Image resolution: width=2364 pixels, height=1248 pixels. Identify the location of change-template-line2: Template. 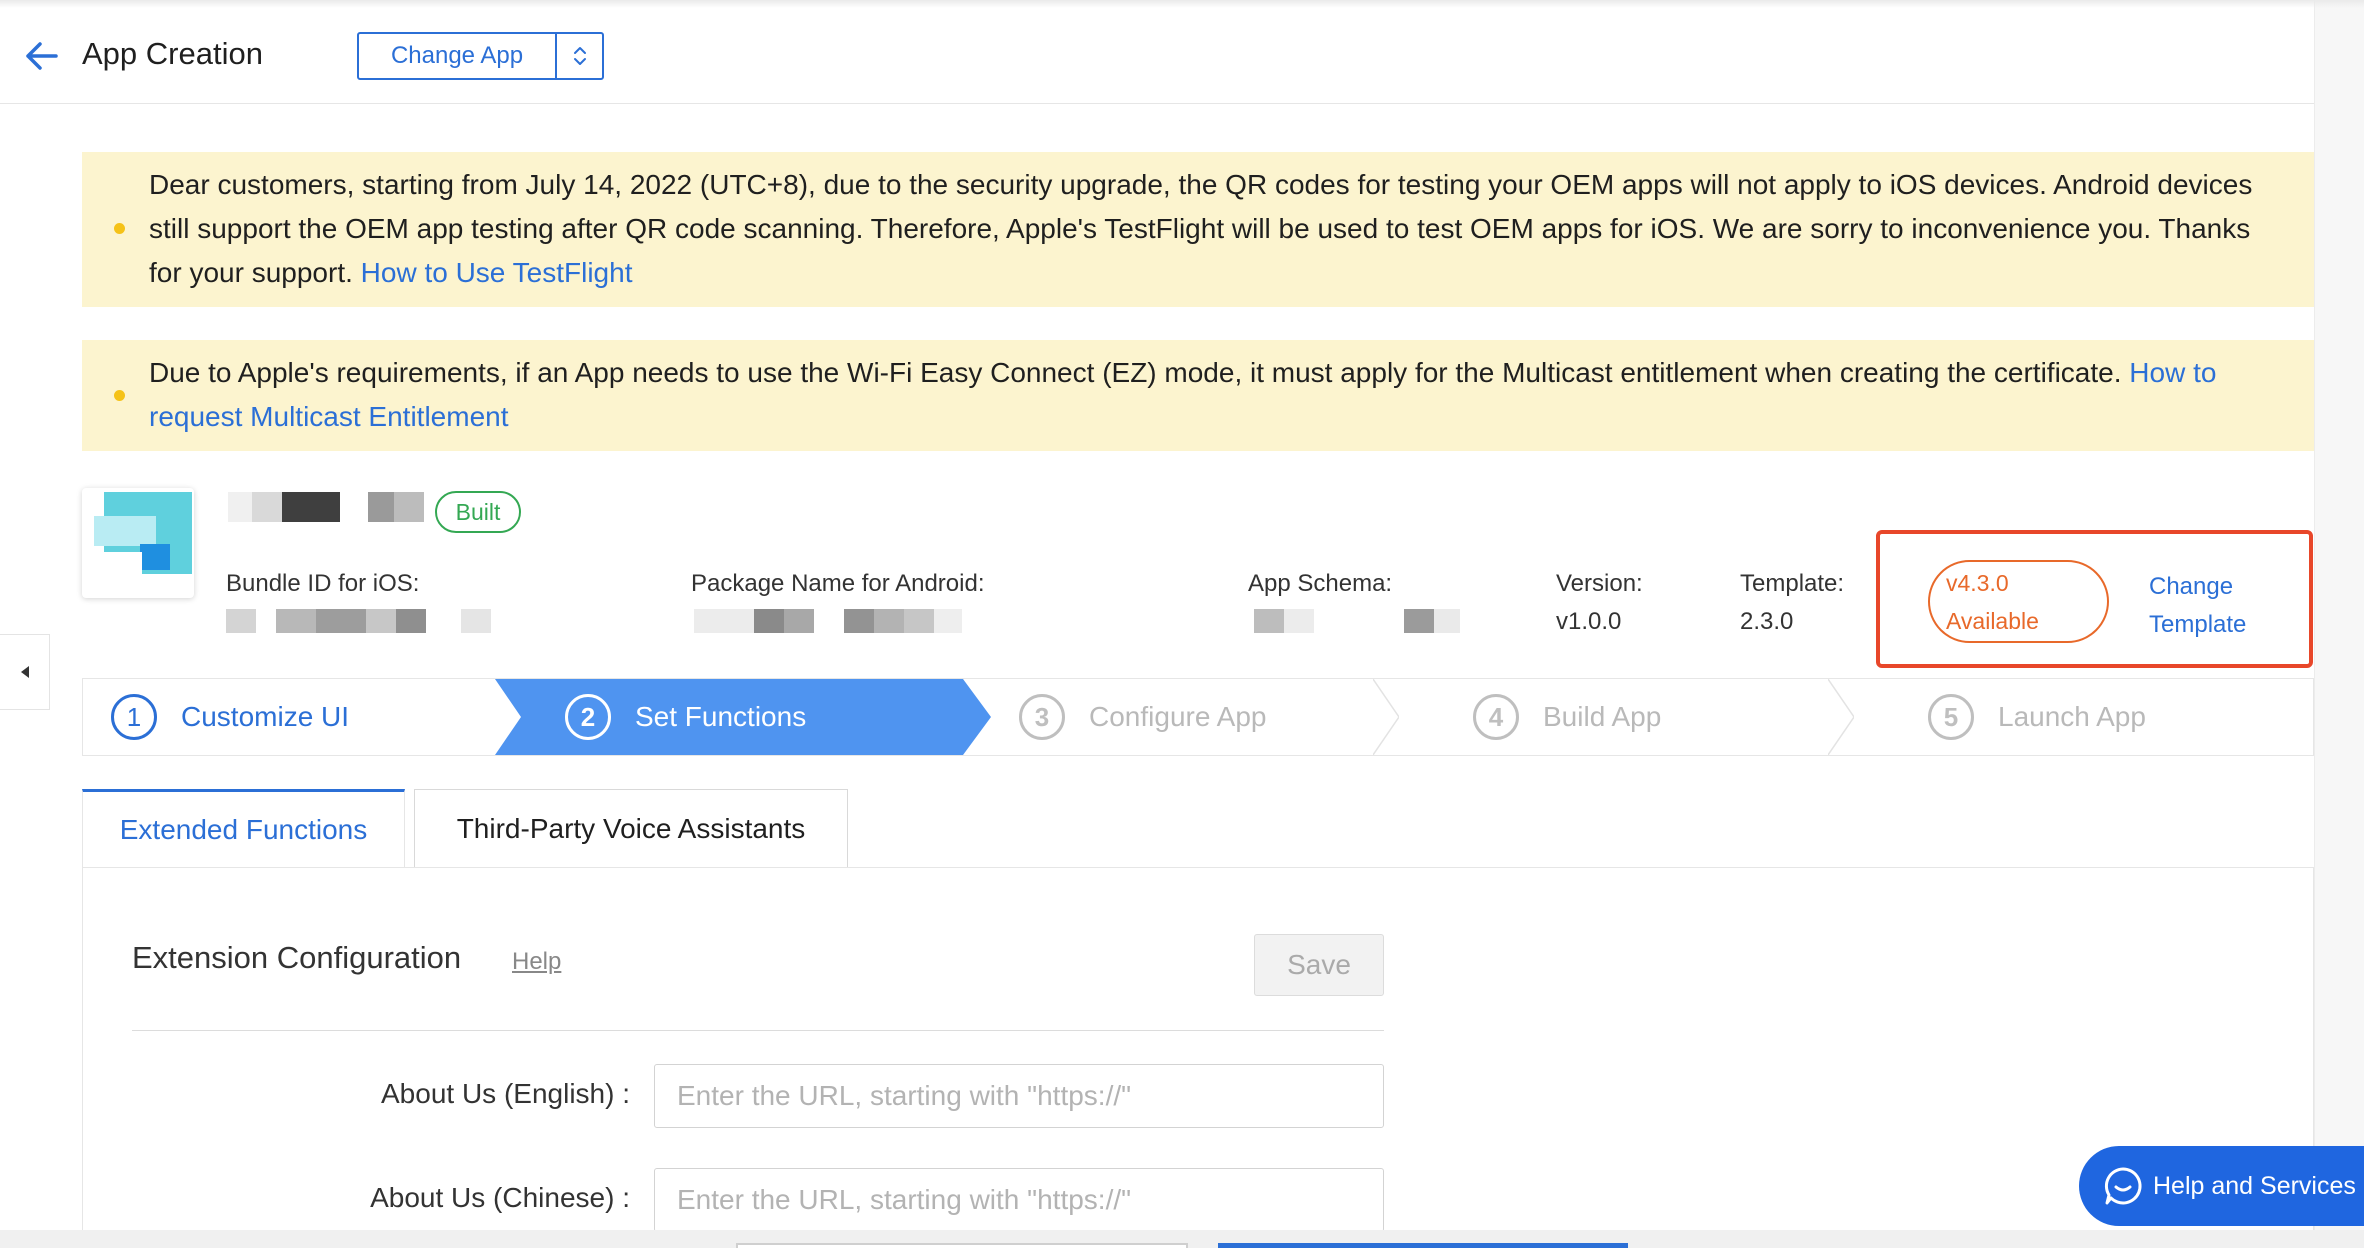
(2198, 624).